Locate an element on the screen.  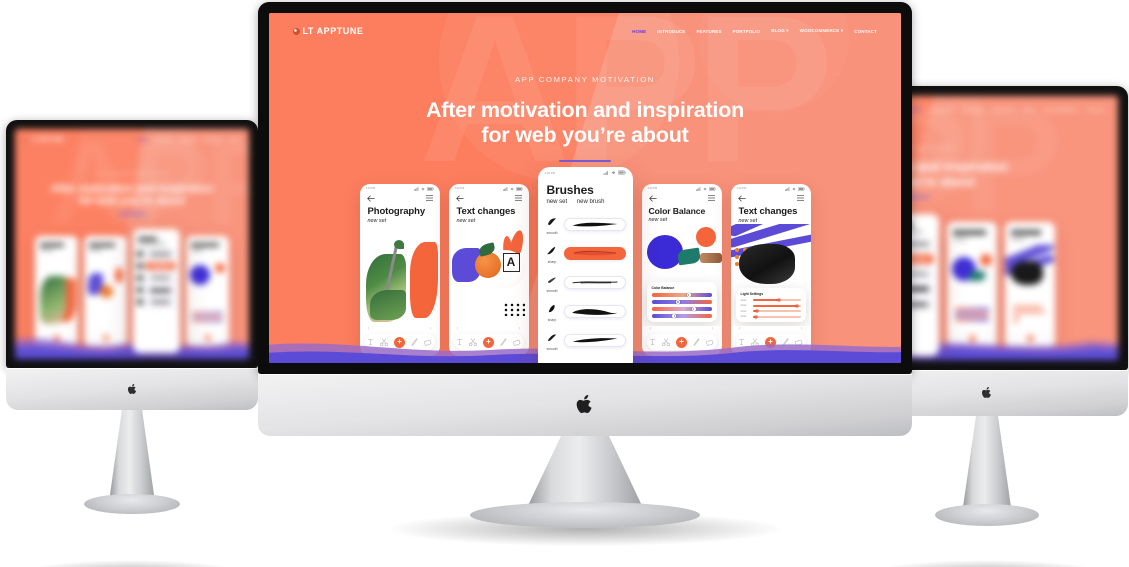
left-imac-neck is located at coordinates (132, 456).